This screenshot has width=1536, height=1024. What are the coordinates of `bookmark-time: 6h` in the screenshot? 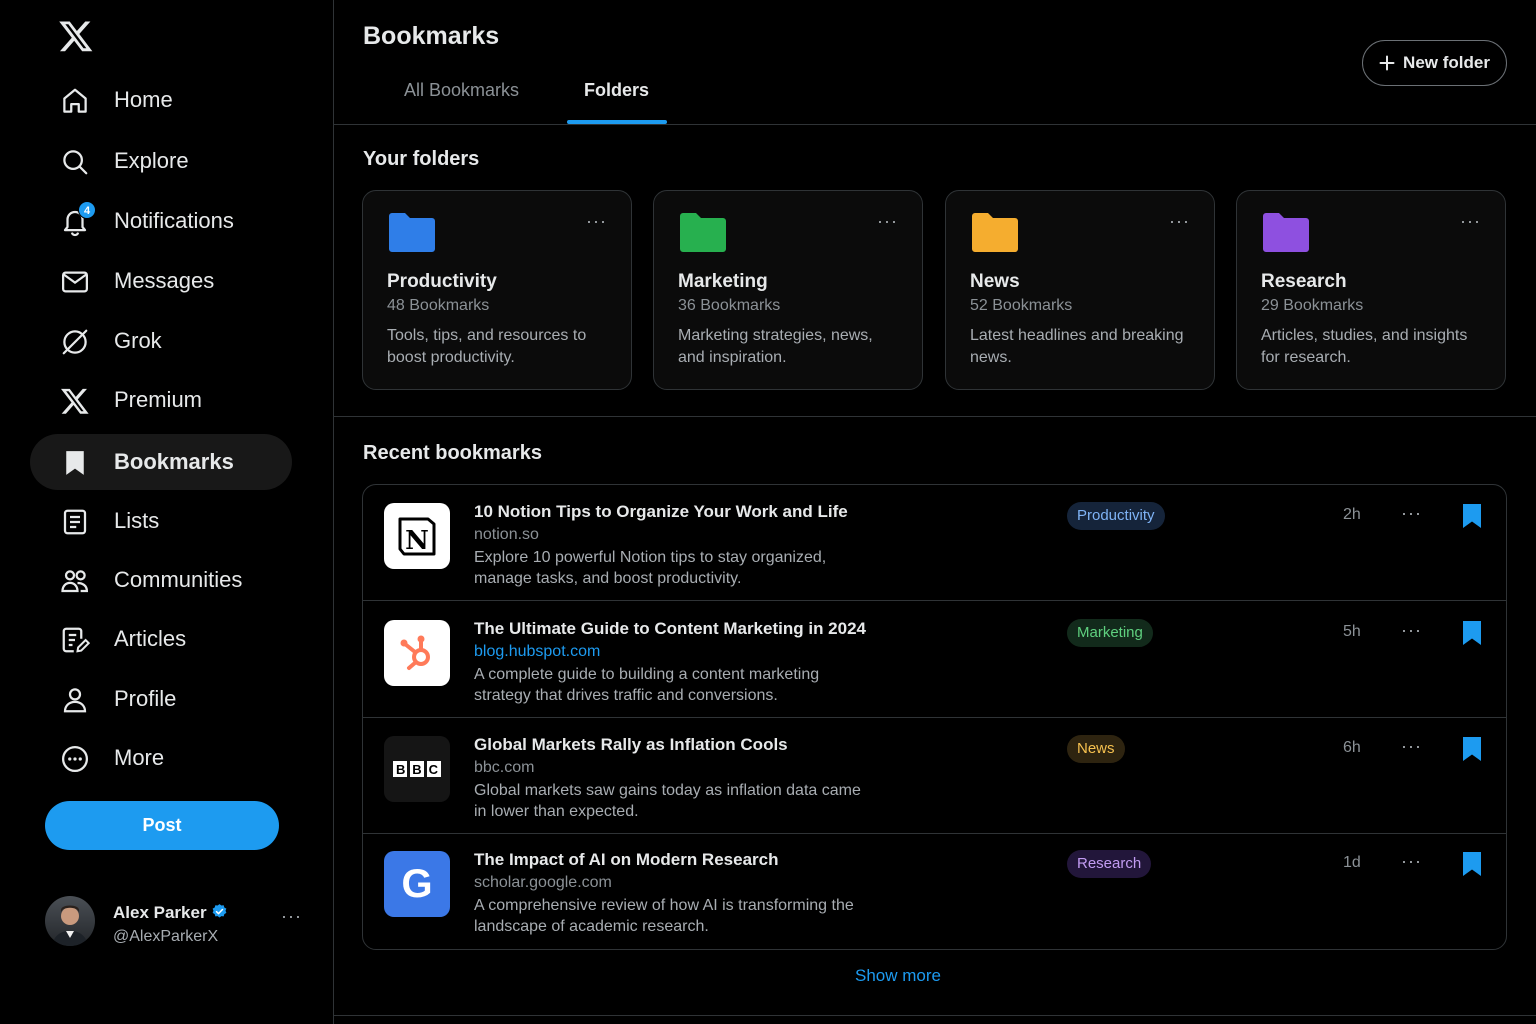 It's located at (1352, 747).